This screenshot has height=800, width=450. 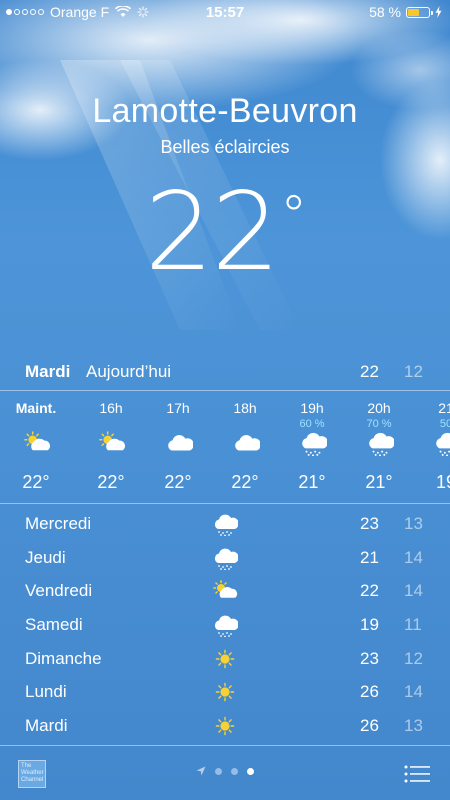 What do you see at coordinates (36, 408) in the screenshot?
I see `hour-label: Maint.` at bounding box center [36, 408].